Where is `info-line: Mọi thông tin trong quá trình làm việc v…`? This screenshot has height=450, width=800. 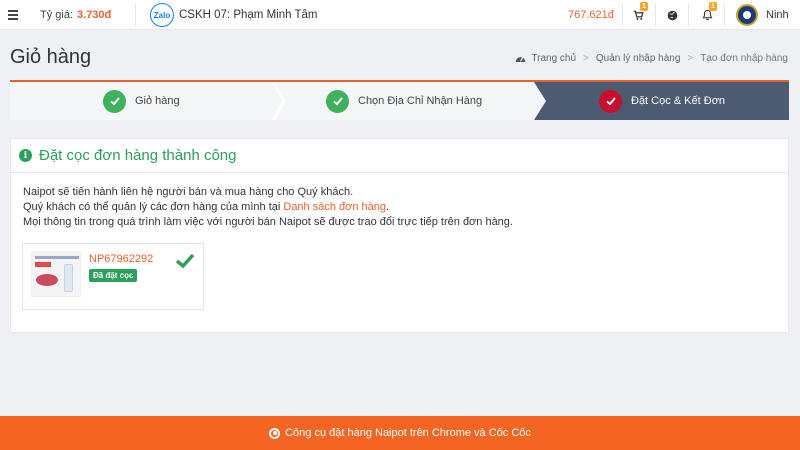 info-line: Mọi thông tin trong quá trình làm việc v… is located at coordinates (268, 222).